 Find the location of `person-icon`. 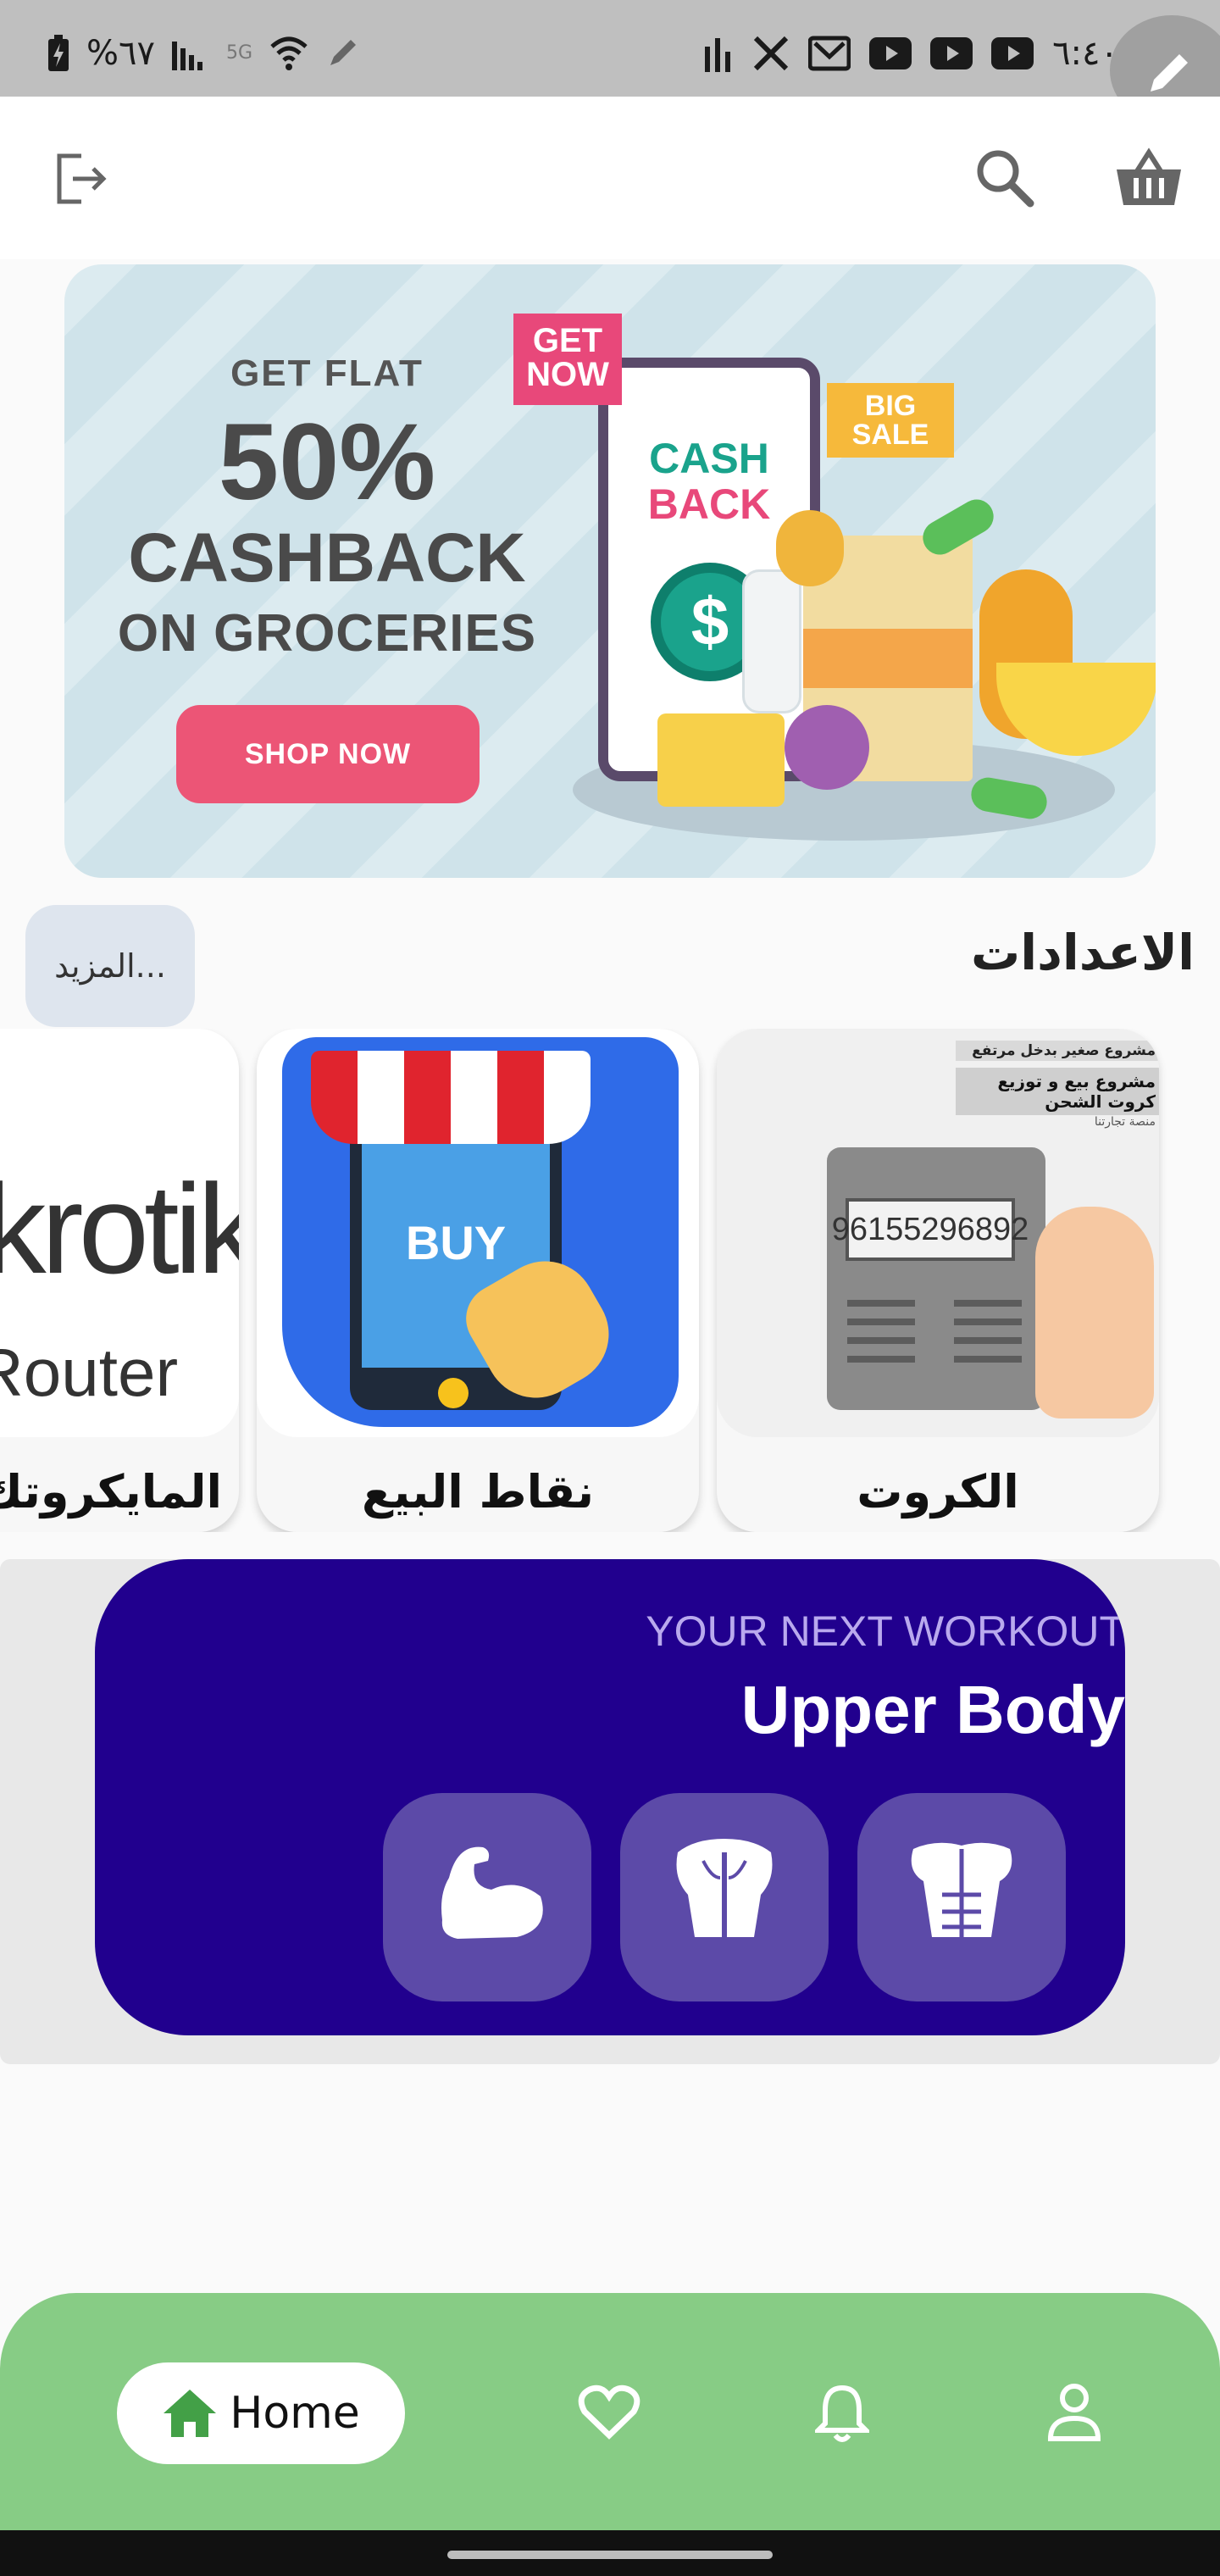

person-icon is located at coordinates (1074, 2412).